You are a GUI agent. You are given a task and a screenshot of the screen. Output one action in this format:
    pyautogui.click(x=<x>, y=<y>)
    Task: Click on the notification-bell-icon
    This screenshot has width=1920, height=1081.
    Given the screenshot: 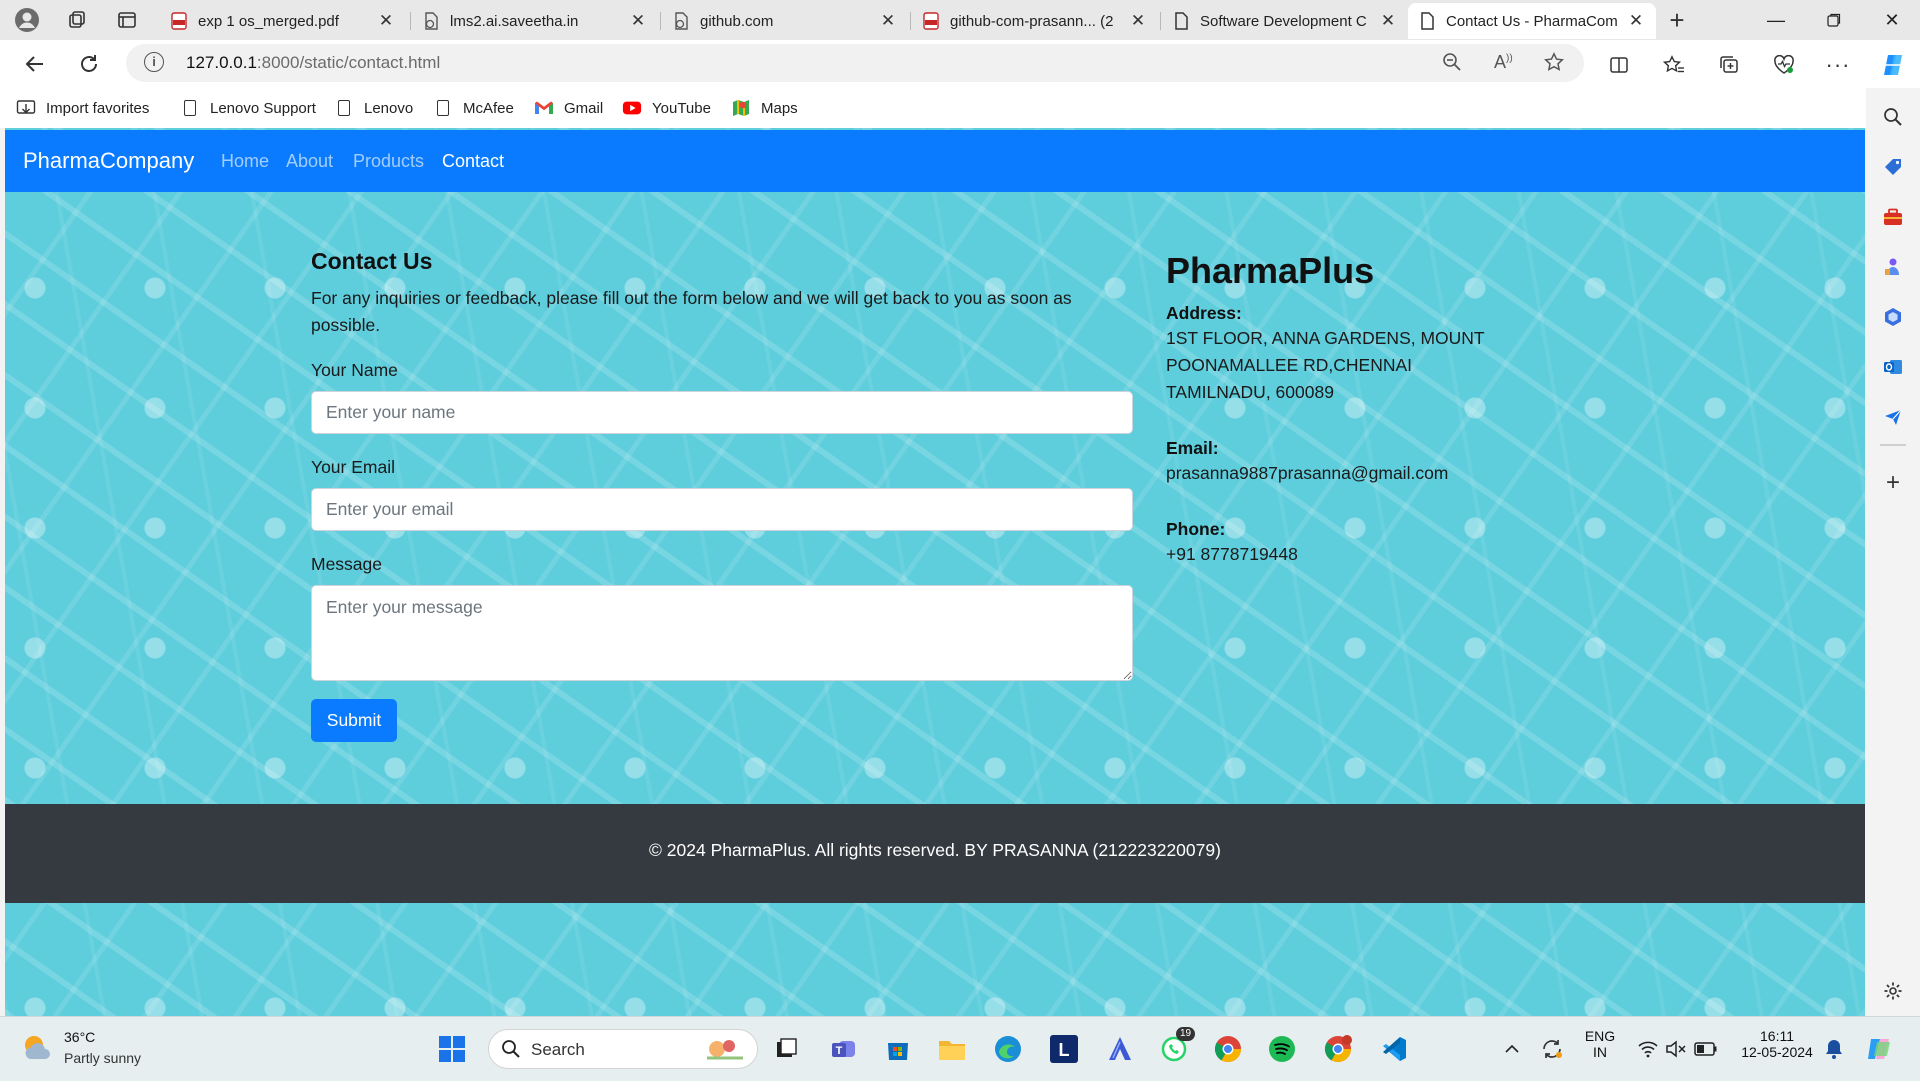 What is the action you would take?
    pyautogui.click(x=1834, y=1049)
    